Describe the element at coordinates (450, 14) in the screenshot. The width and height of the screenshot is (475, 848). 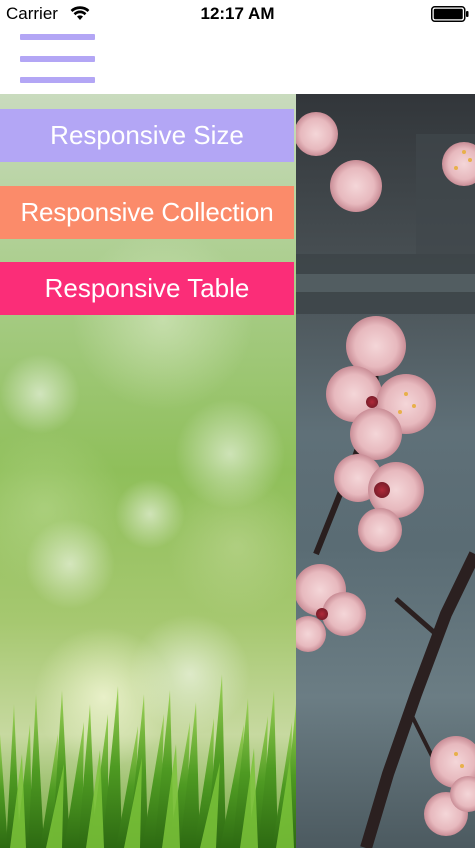
I see `battery-icon` at that location.